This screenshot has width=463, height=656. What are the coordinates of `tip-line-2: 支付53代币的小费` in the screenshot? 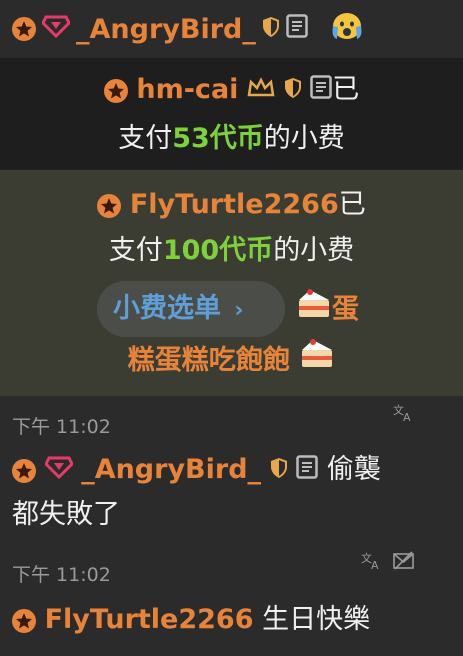 It's located at (231, 139).